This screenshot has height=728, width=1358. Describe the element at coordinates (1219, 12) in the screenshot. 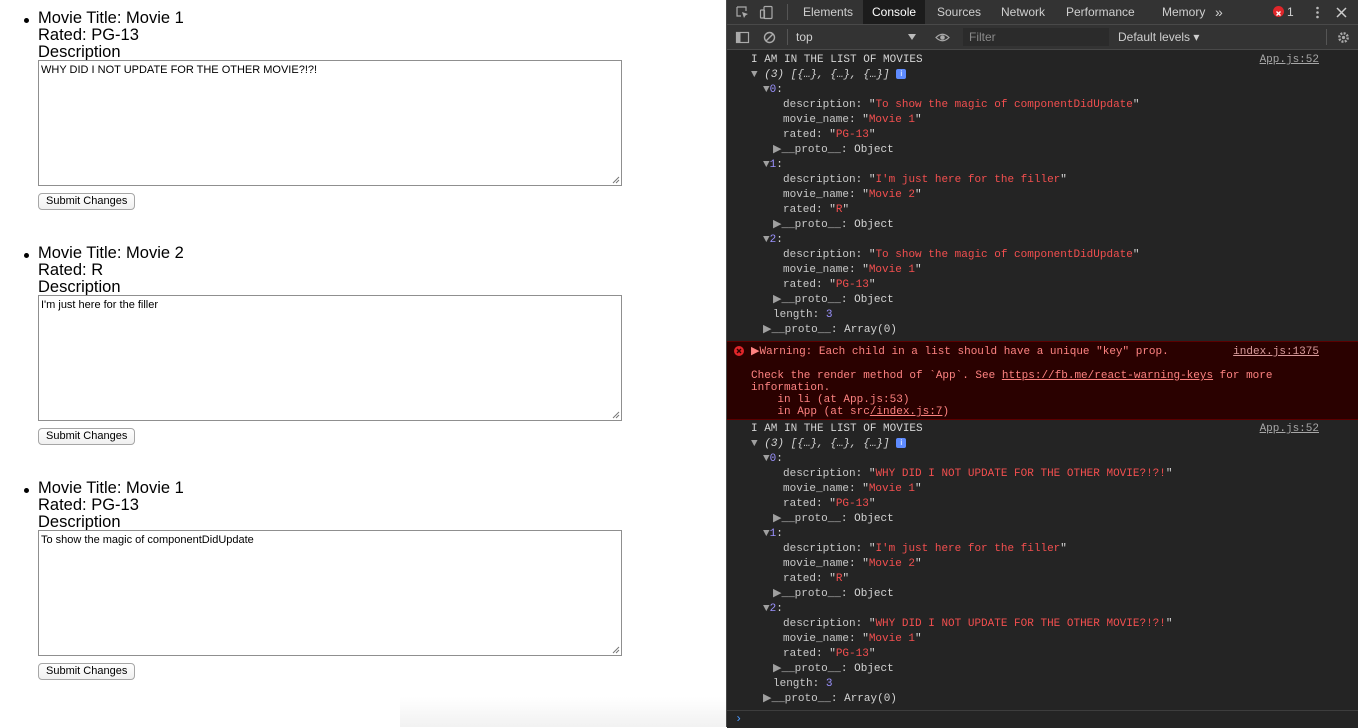

I see `more-tabs-button: »` at that location.